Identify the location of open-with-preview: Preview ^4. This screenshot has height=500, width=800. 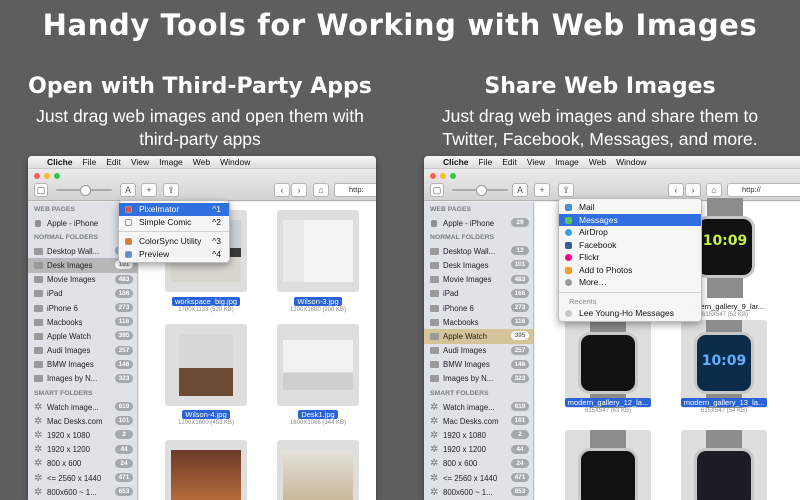
(174, 254).